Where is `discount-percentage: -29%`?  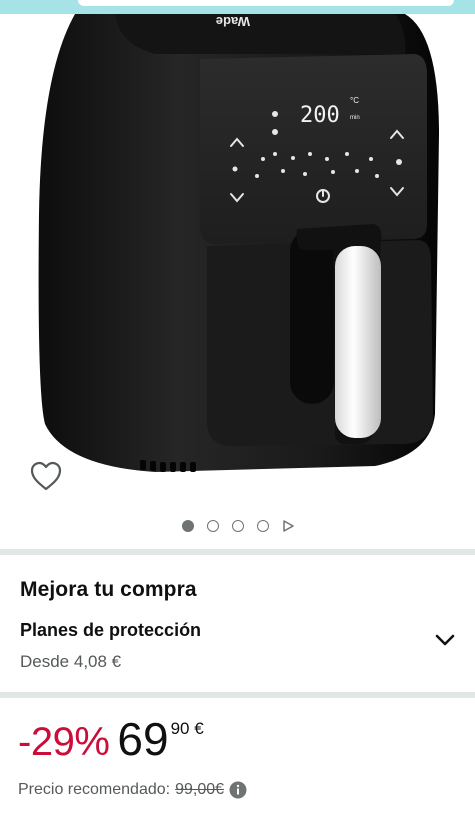
discount-percentage: -29% is located at coordinates (64, 742).